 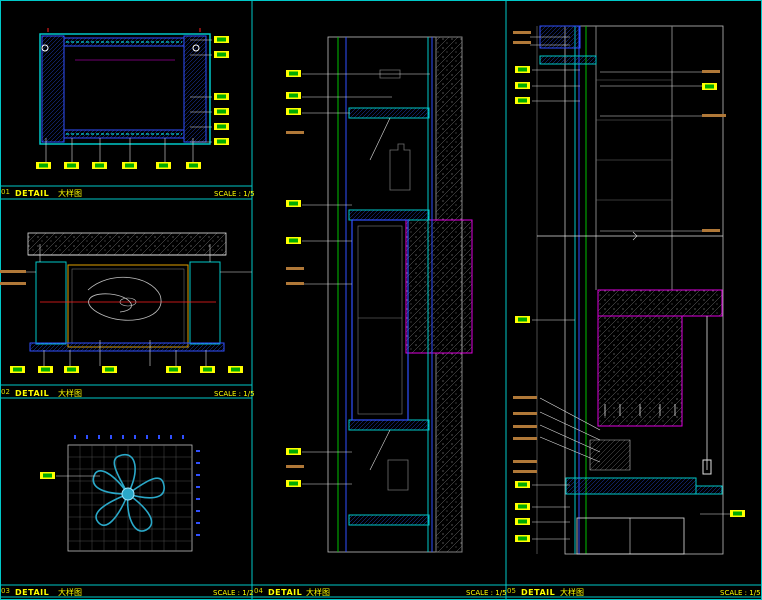 What do you see at coordinates (258, 591) in the screenshot?
I see `panel-04-number: 04` at bounding box center [258, 591].